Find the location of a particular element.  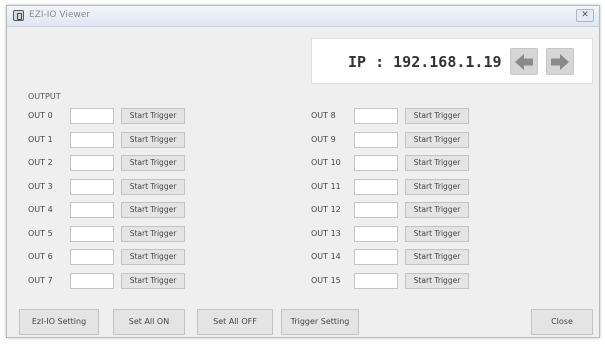

output-row: OUT 10 Start Trigger is located at coordinates (396, 163).